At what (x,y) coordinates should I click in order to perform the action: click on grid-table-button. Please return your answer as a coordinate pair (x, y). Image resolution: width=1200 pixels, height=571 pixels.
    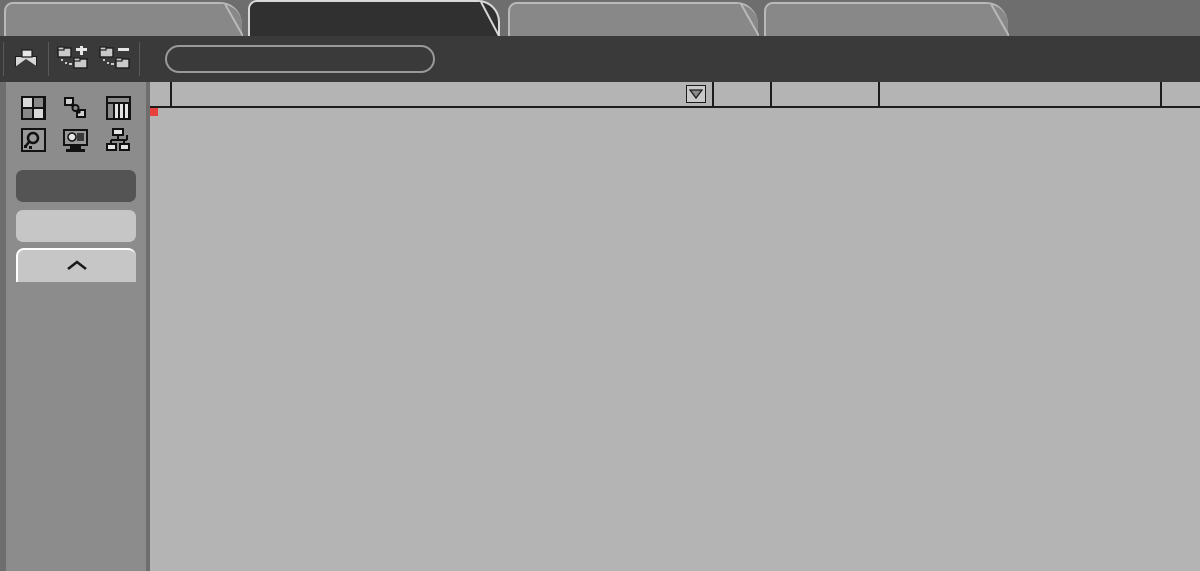
    Looking at the image, I should click on (118, 108).